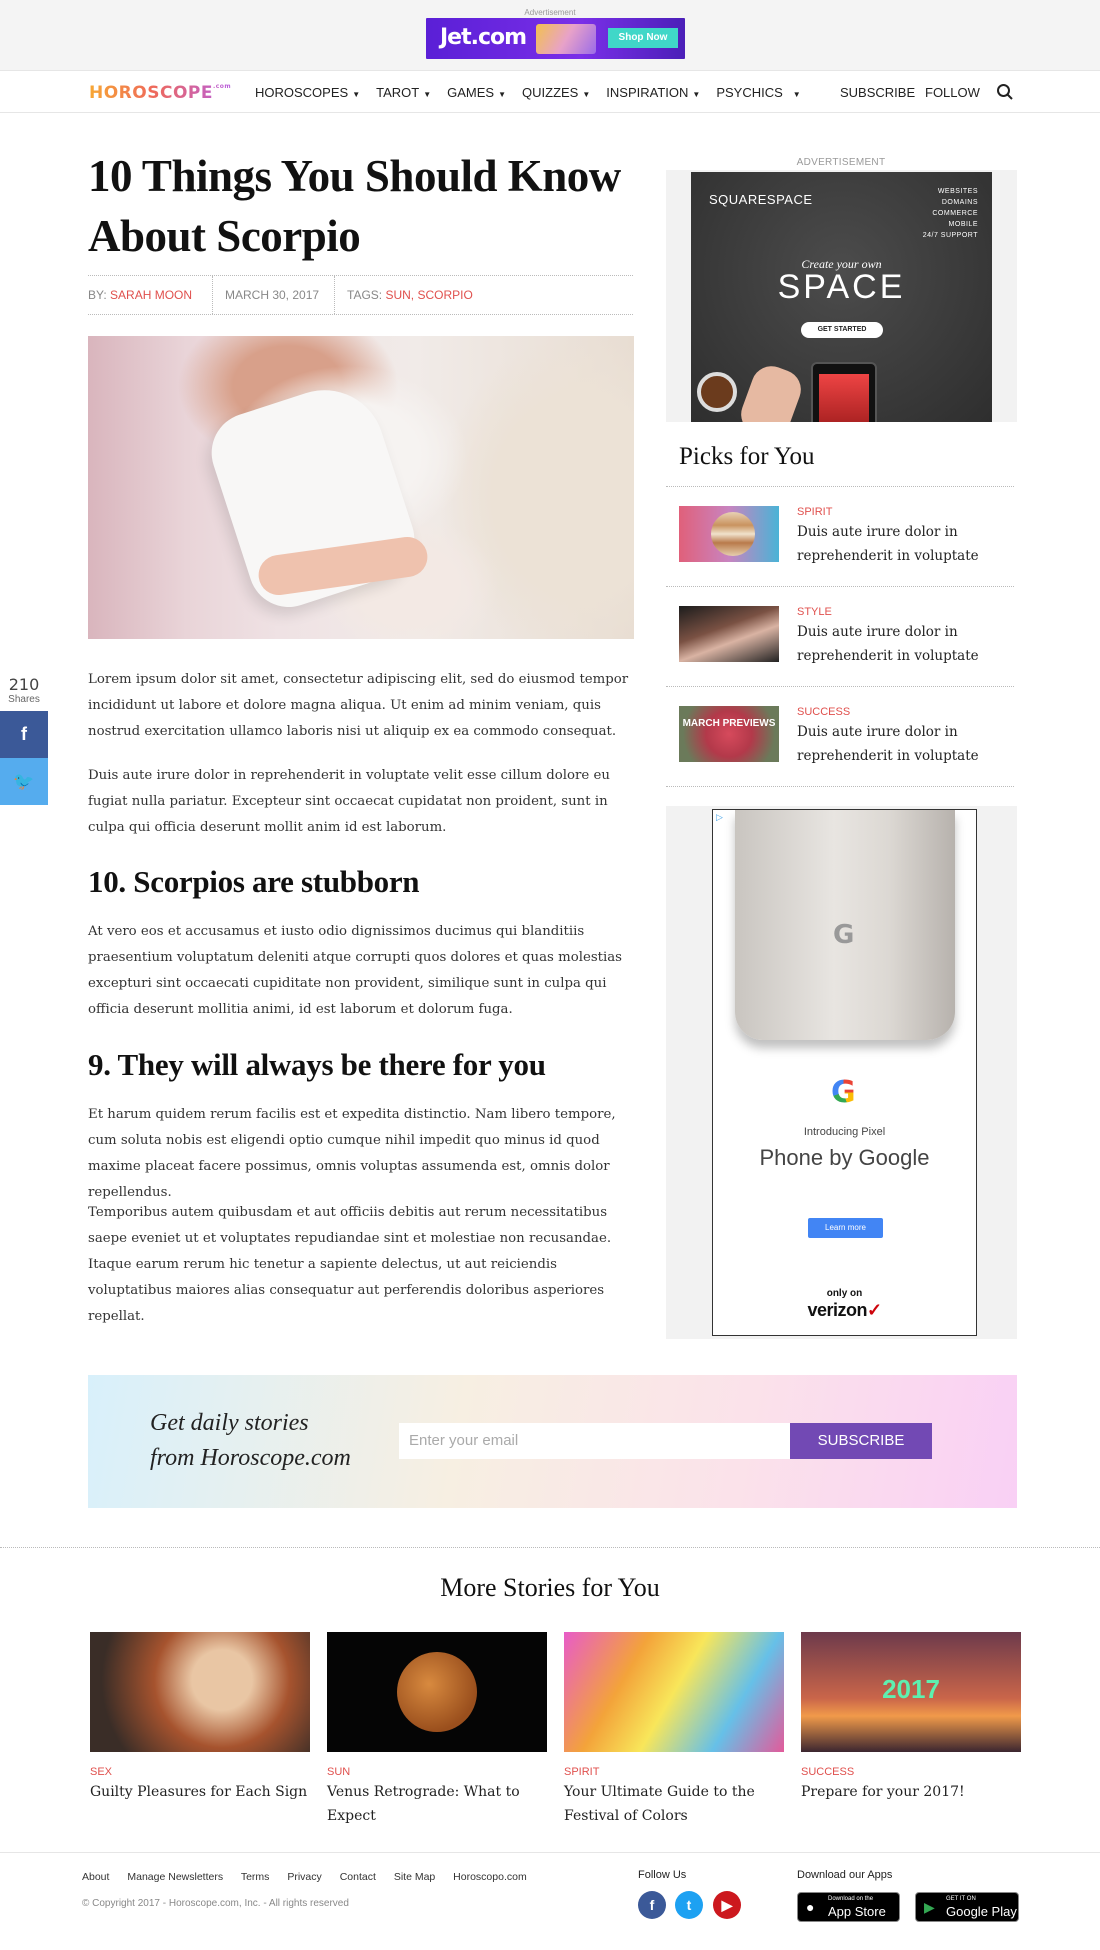  What do you see at coordinates (97, 295) in the screenshot?
I see `by-label: BY:` at bounding box center [97, 295].